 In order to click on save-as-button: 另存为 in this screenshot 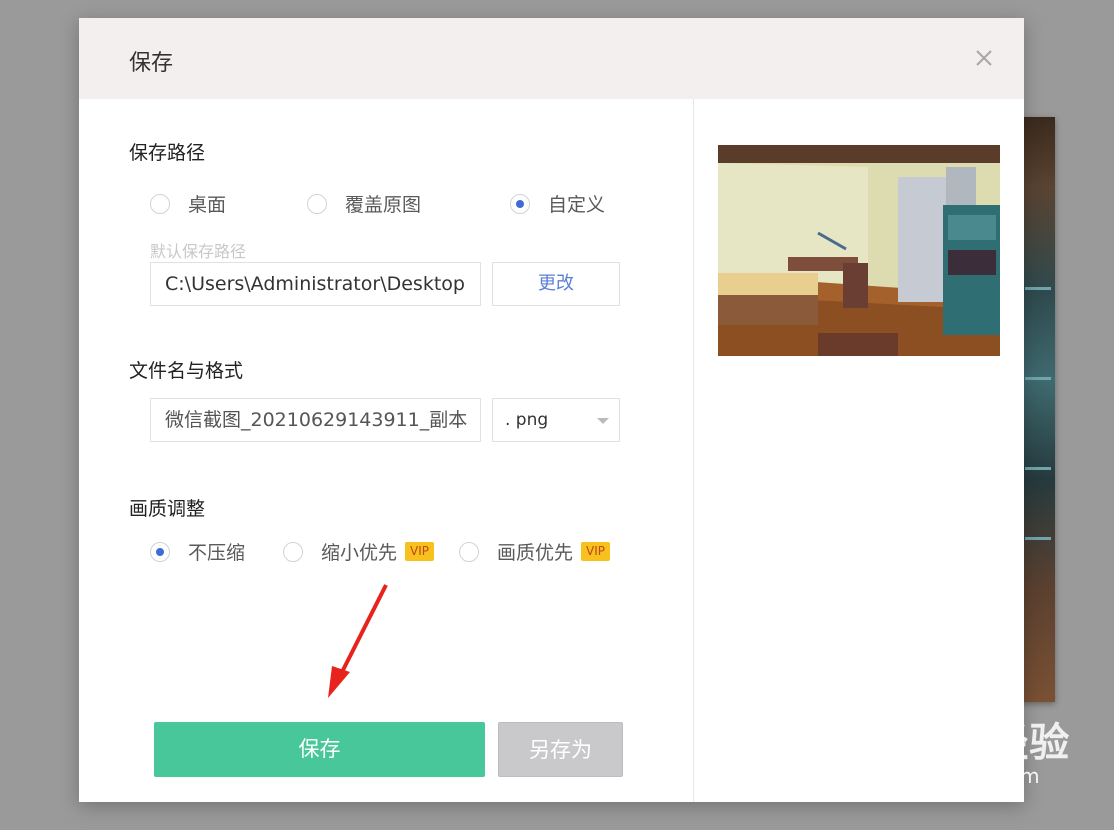, I will do `click(560, 749)`.